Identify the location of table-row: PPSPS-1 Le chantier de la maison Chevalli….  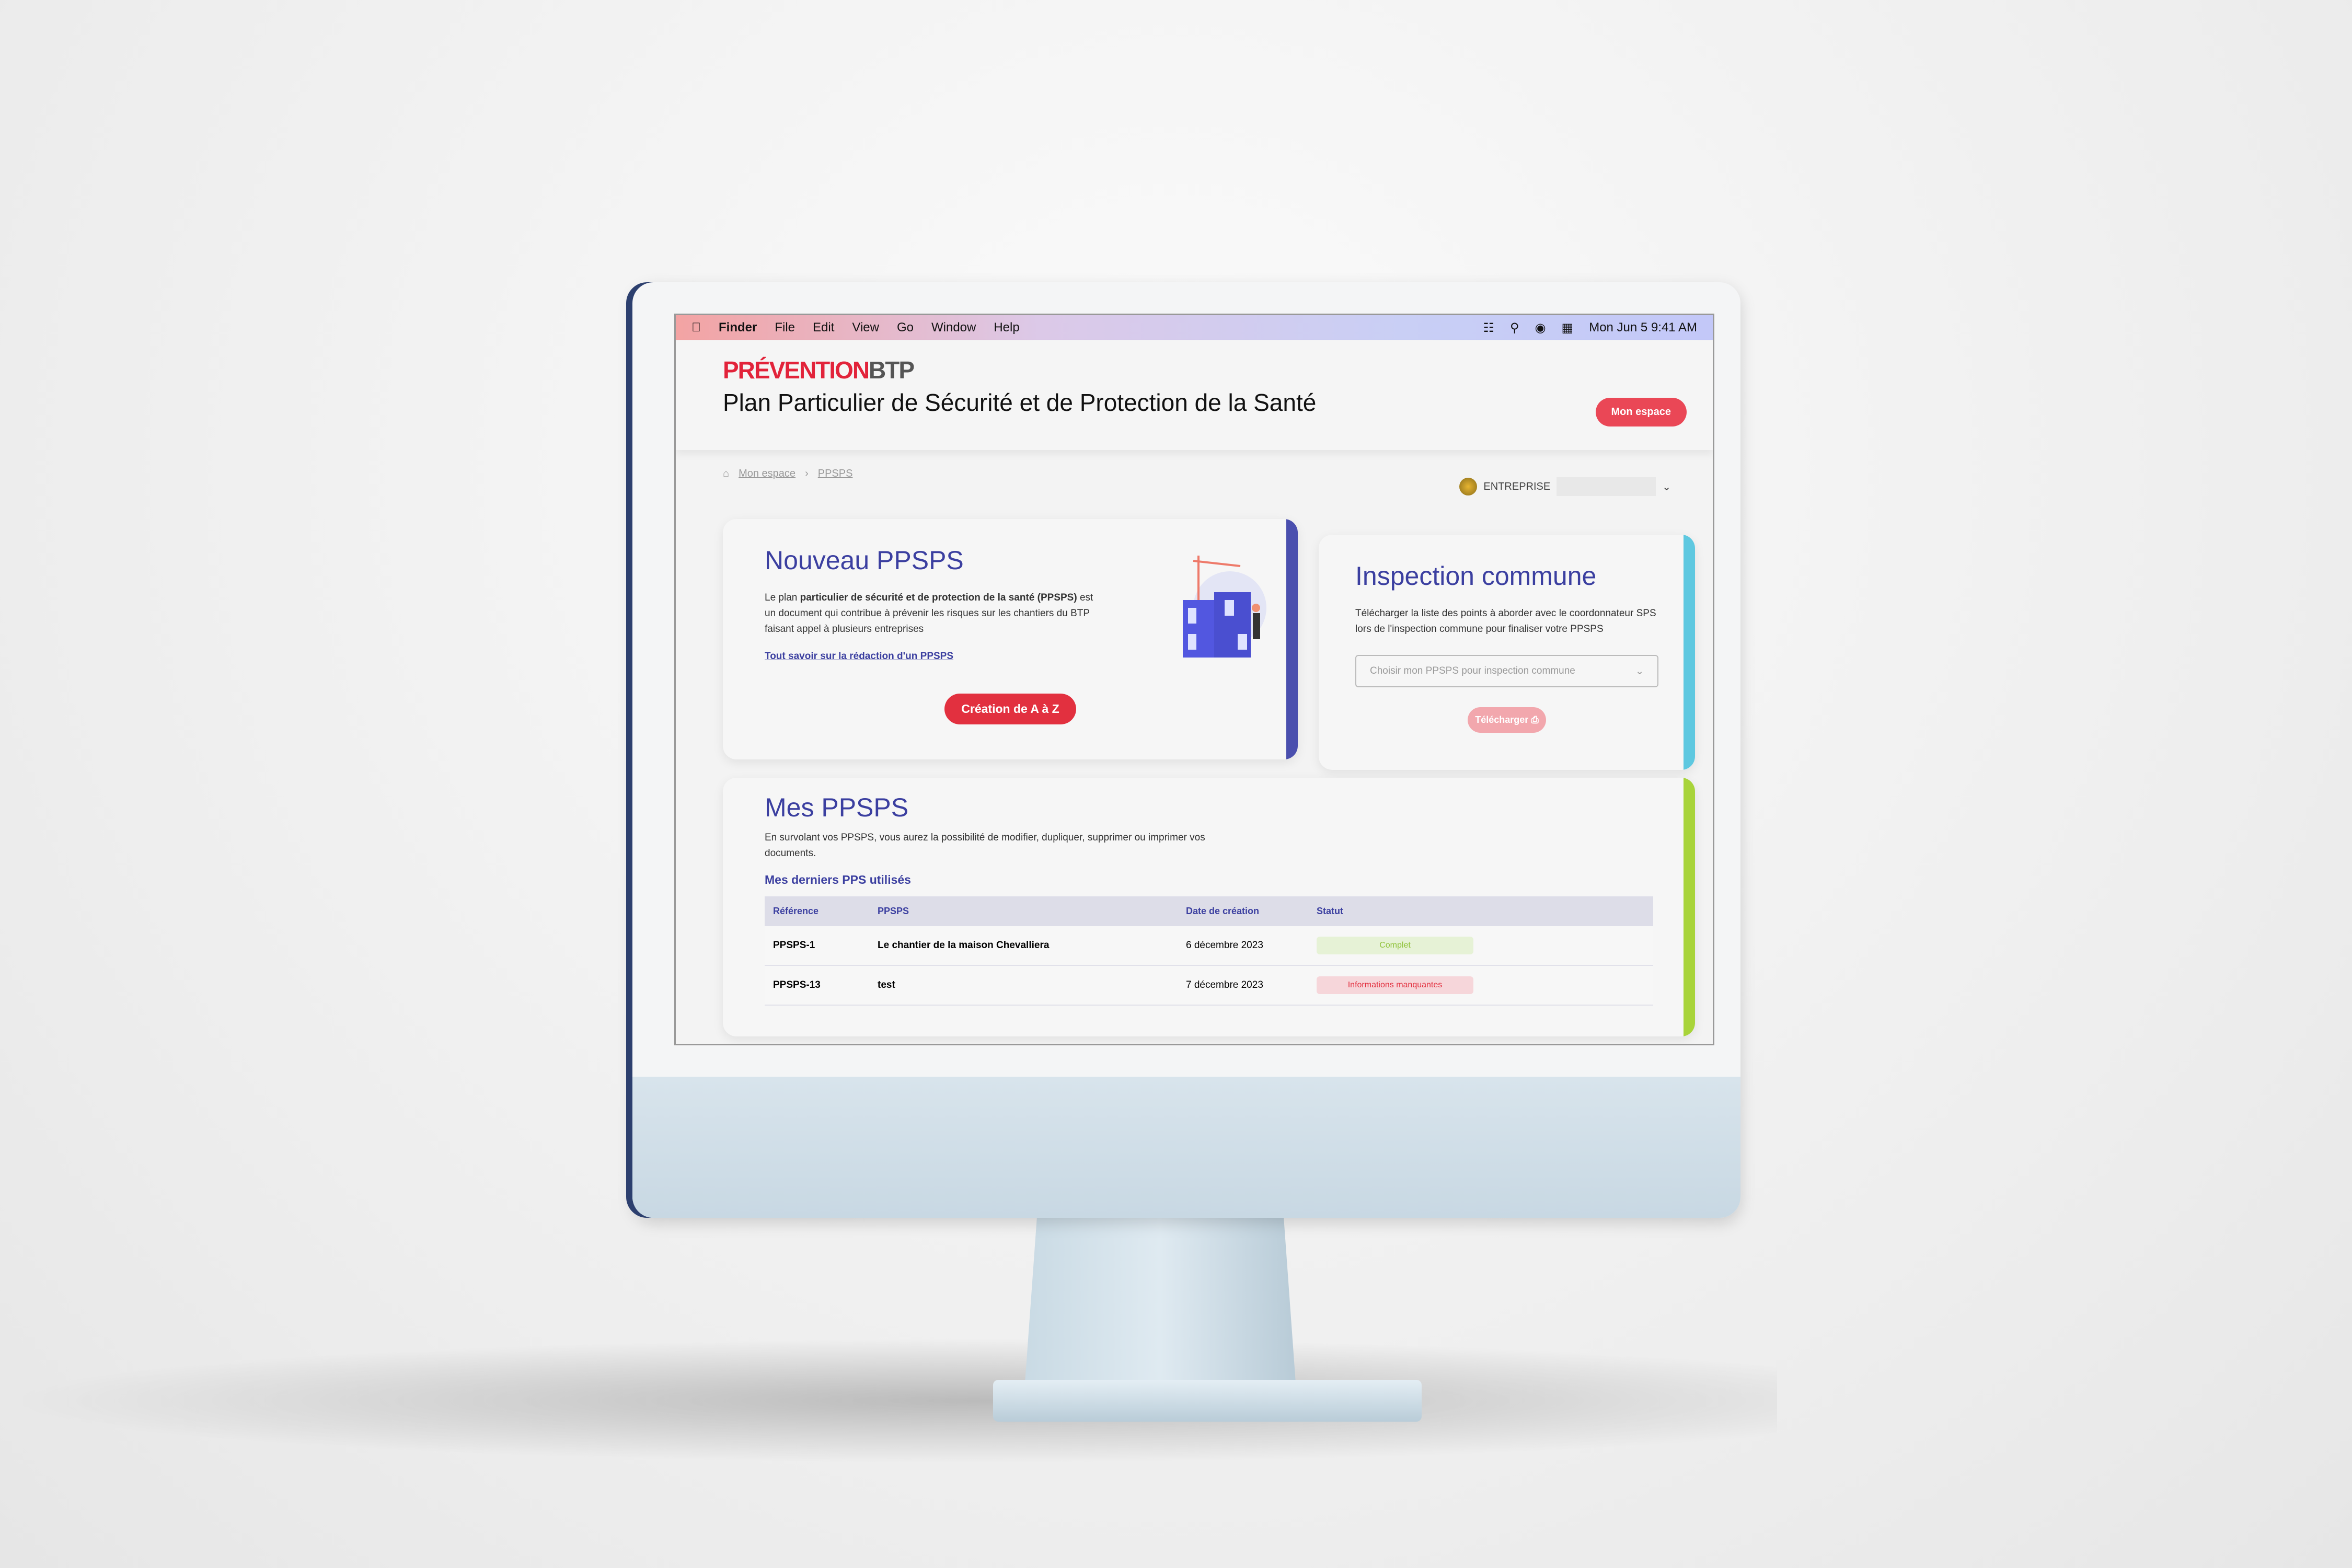
(1209, 946).